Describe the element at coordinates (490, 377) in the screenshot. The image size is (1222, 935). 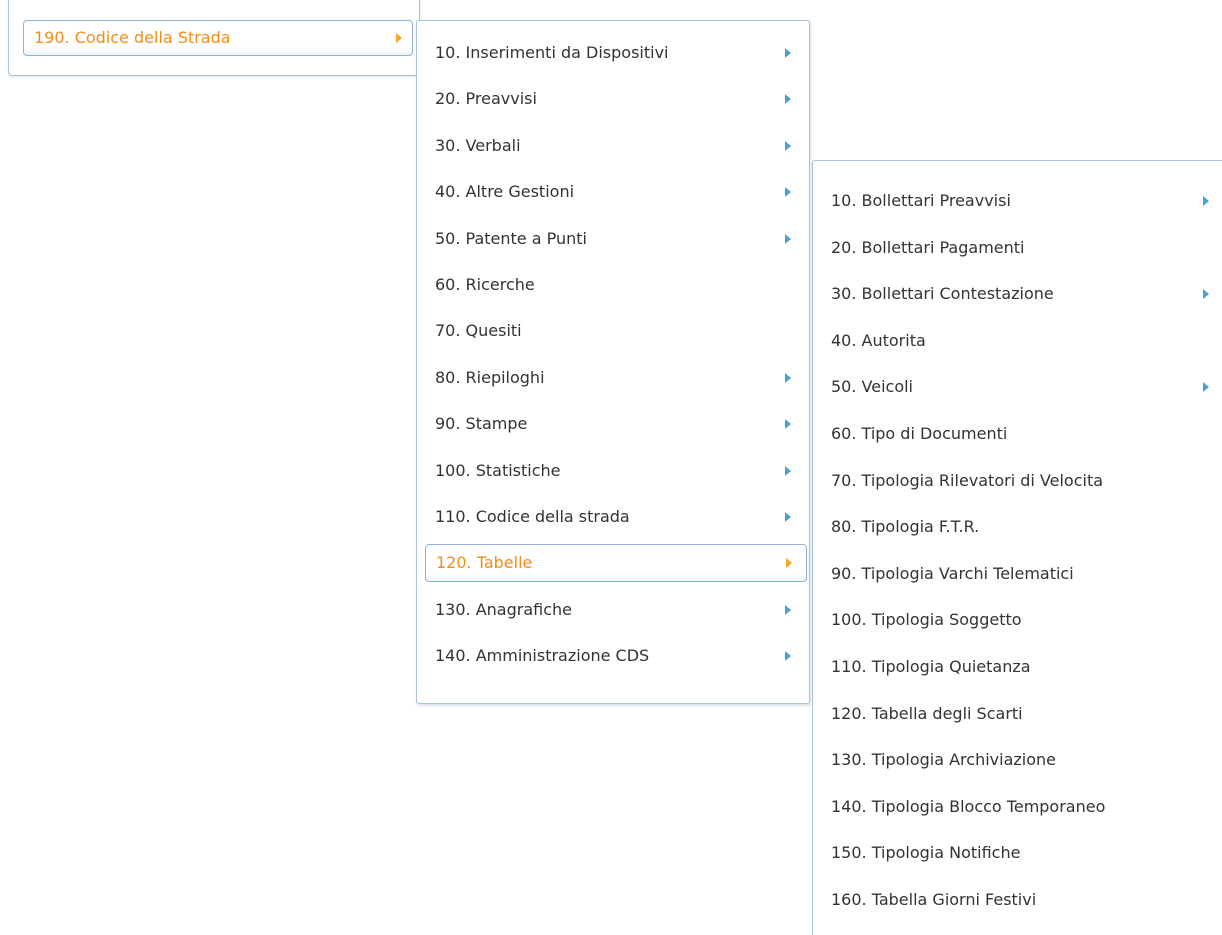
I see `menu-item-label: 80. Riepiloghi` at that location.